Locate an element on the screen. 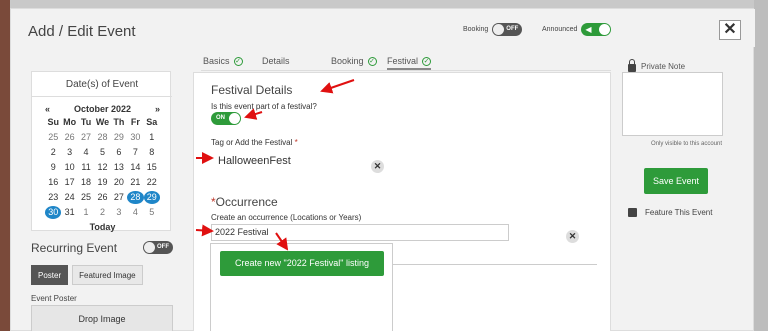 The height and width of the screenshot is (331, 768). tab-poster: Poster is located at coordinates (50, 275).